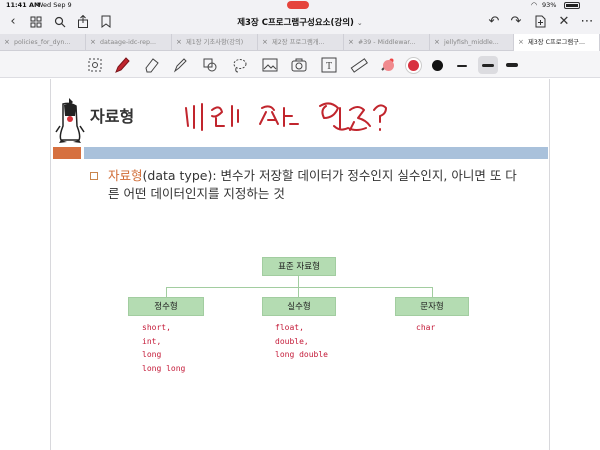 The height and width of the screenshot is (450, 600). What do you see at coordinates (299, 306) in the screenshot?
I see `diagram-node-float: 실수형` at bounding box center [299, 306].